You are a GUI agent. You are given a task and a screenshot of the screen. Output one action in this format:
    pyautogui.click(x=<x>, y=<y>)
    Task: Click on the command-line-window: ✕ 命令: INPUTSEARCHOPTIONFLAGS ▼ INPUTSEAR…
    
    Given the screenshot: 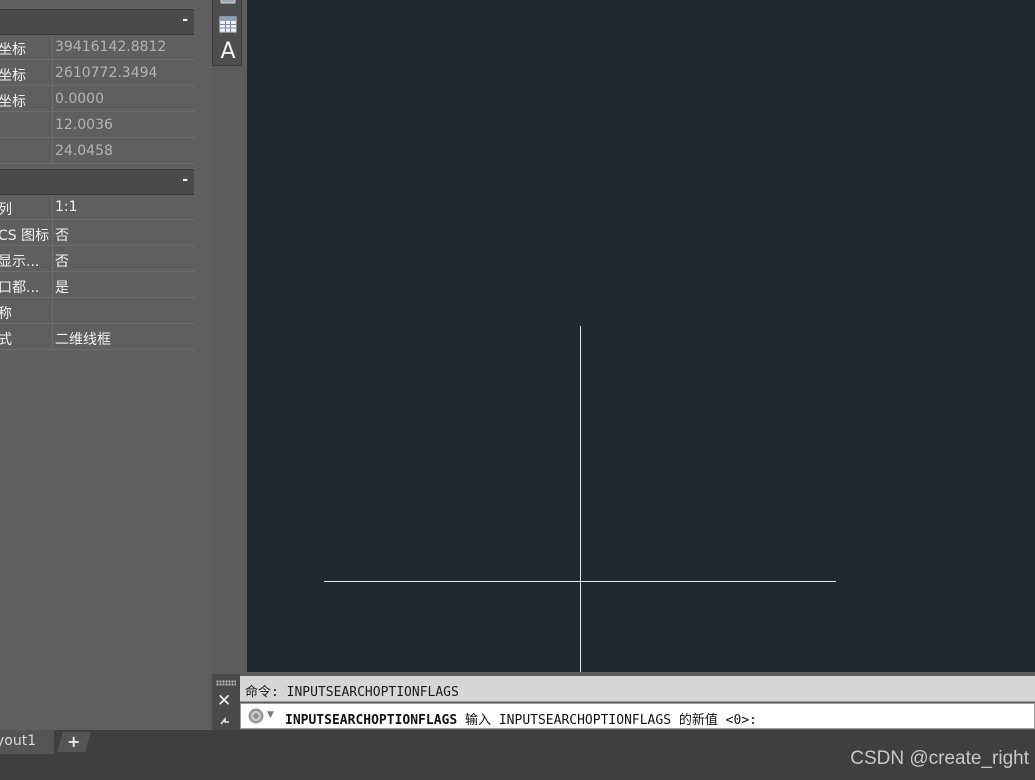 What is the action you would take?
    pyautogui.click(x=623, y=702)
    